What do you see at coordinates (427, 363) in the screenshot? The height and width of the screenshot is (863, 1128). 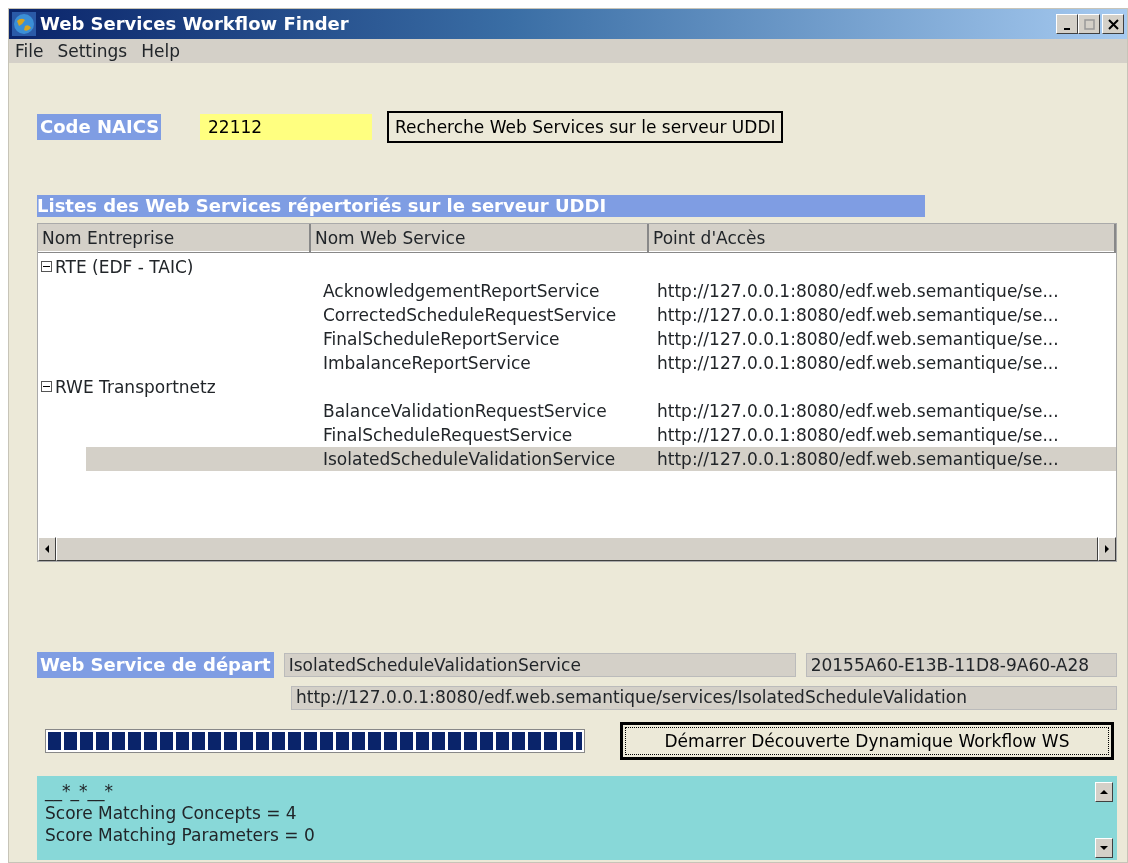 I see `service-name: ImbalanceReportService` at bounding box center [427, 363].